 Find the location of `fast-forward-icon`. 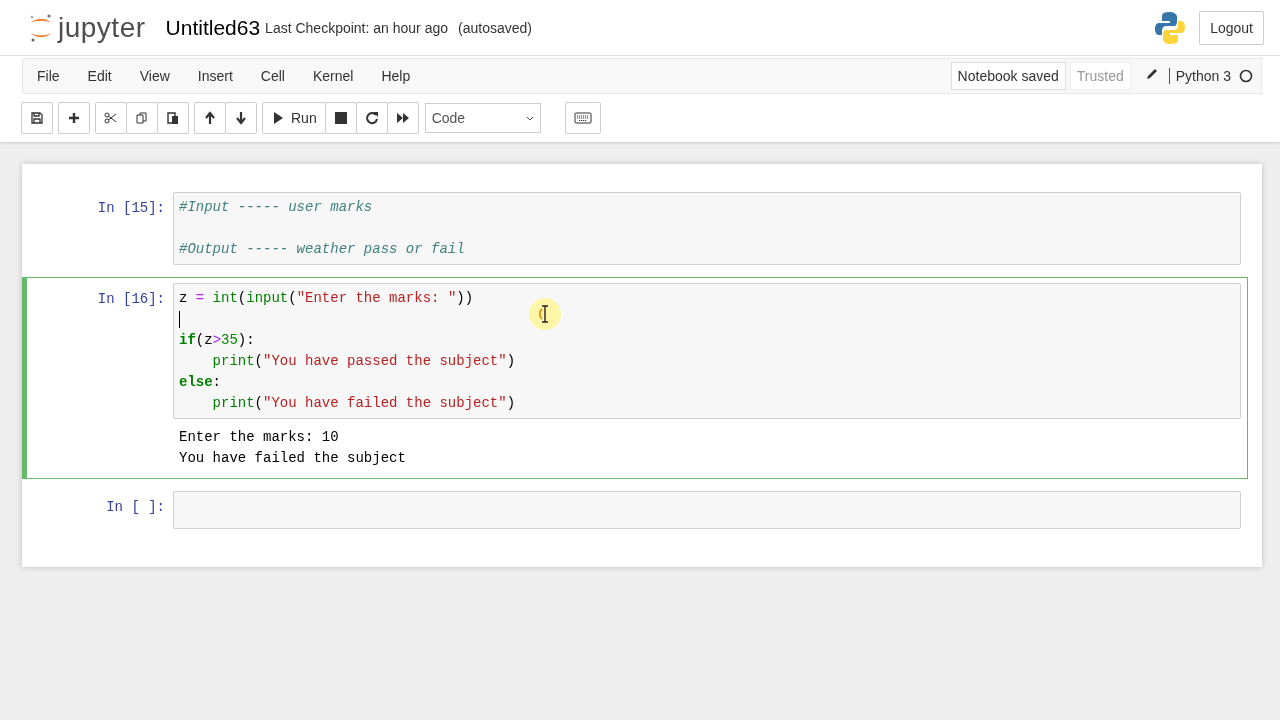

fast-forward-icon is located at coordinates (402, 118).